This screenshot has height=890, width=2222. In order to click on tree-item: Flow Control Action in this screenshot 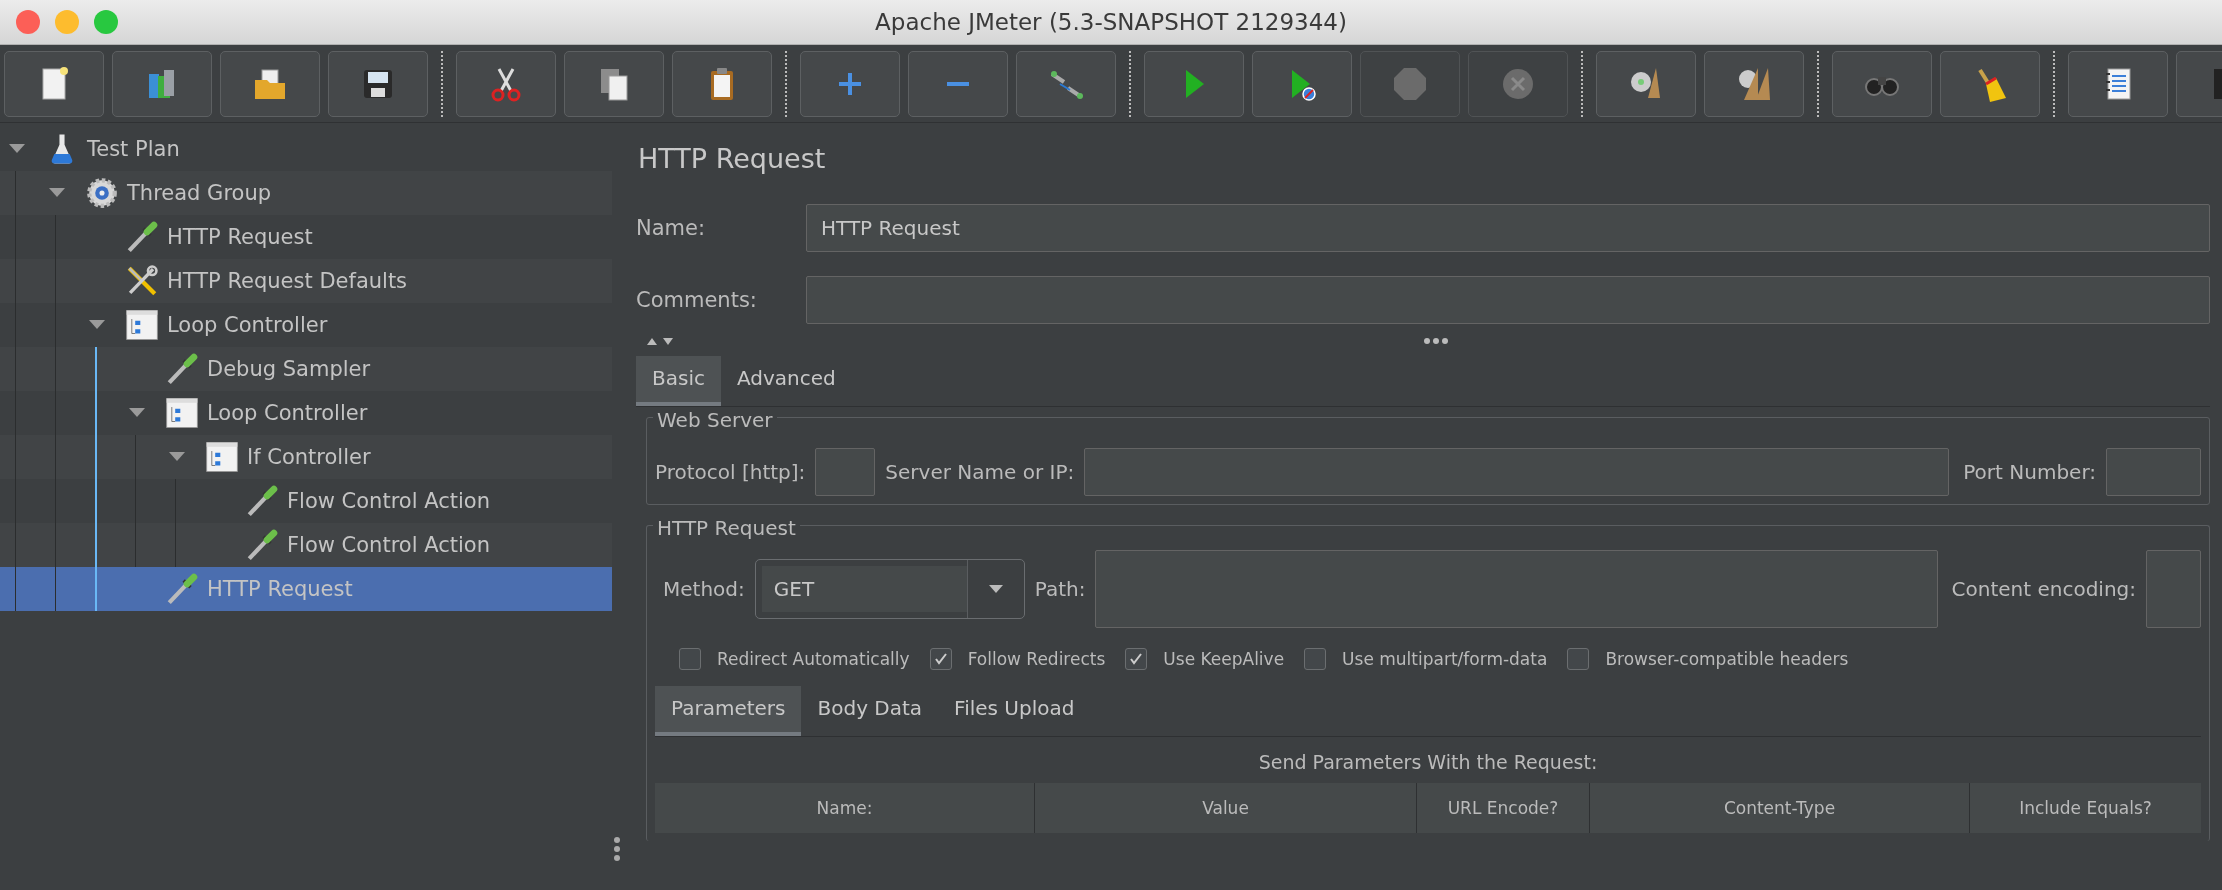, I will do `click(306, 545)`.